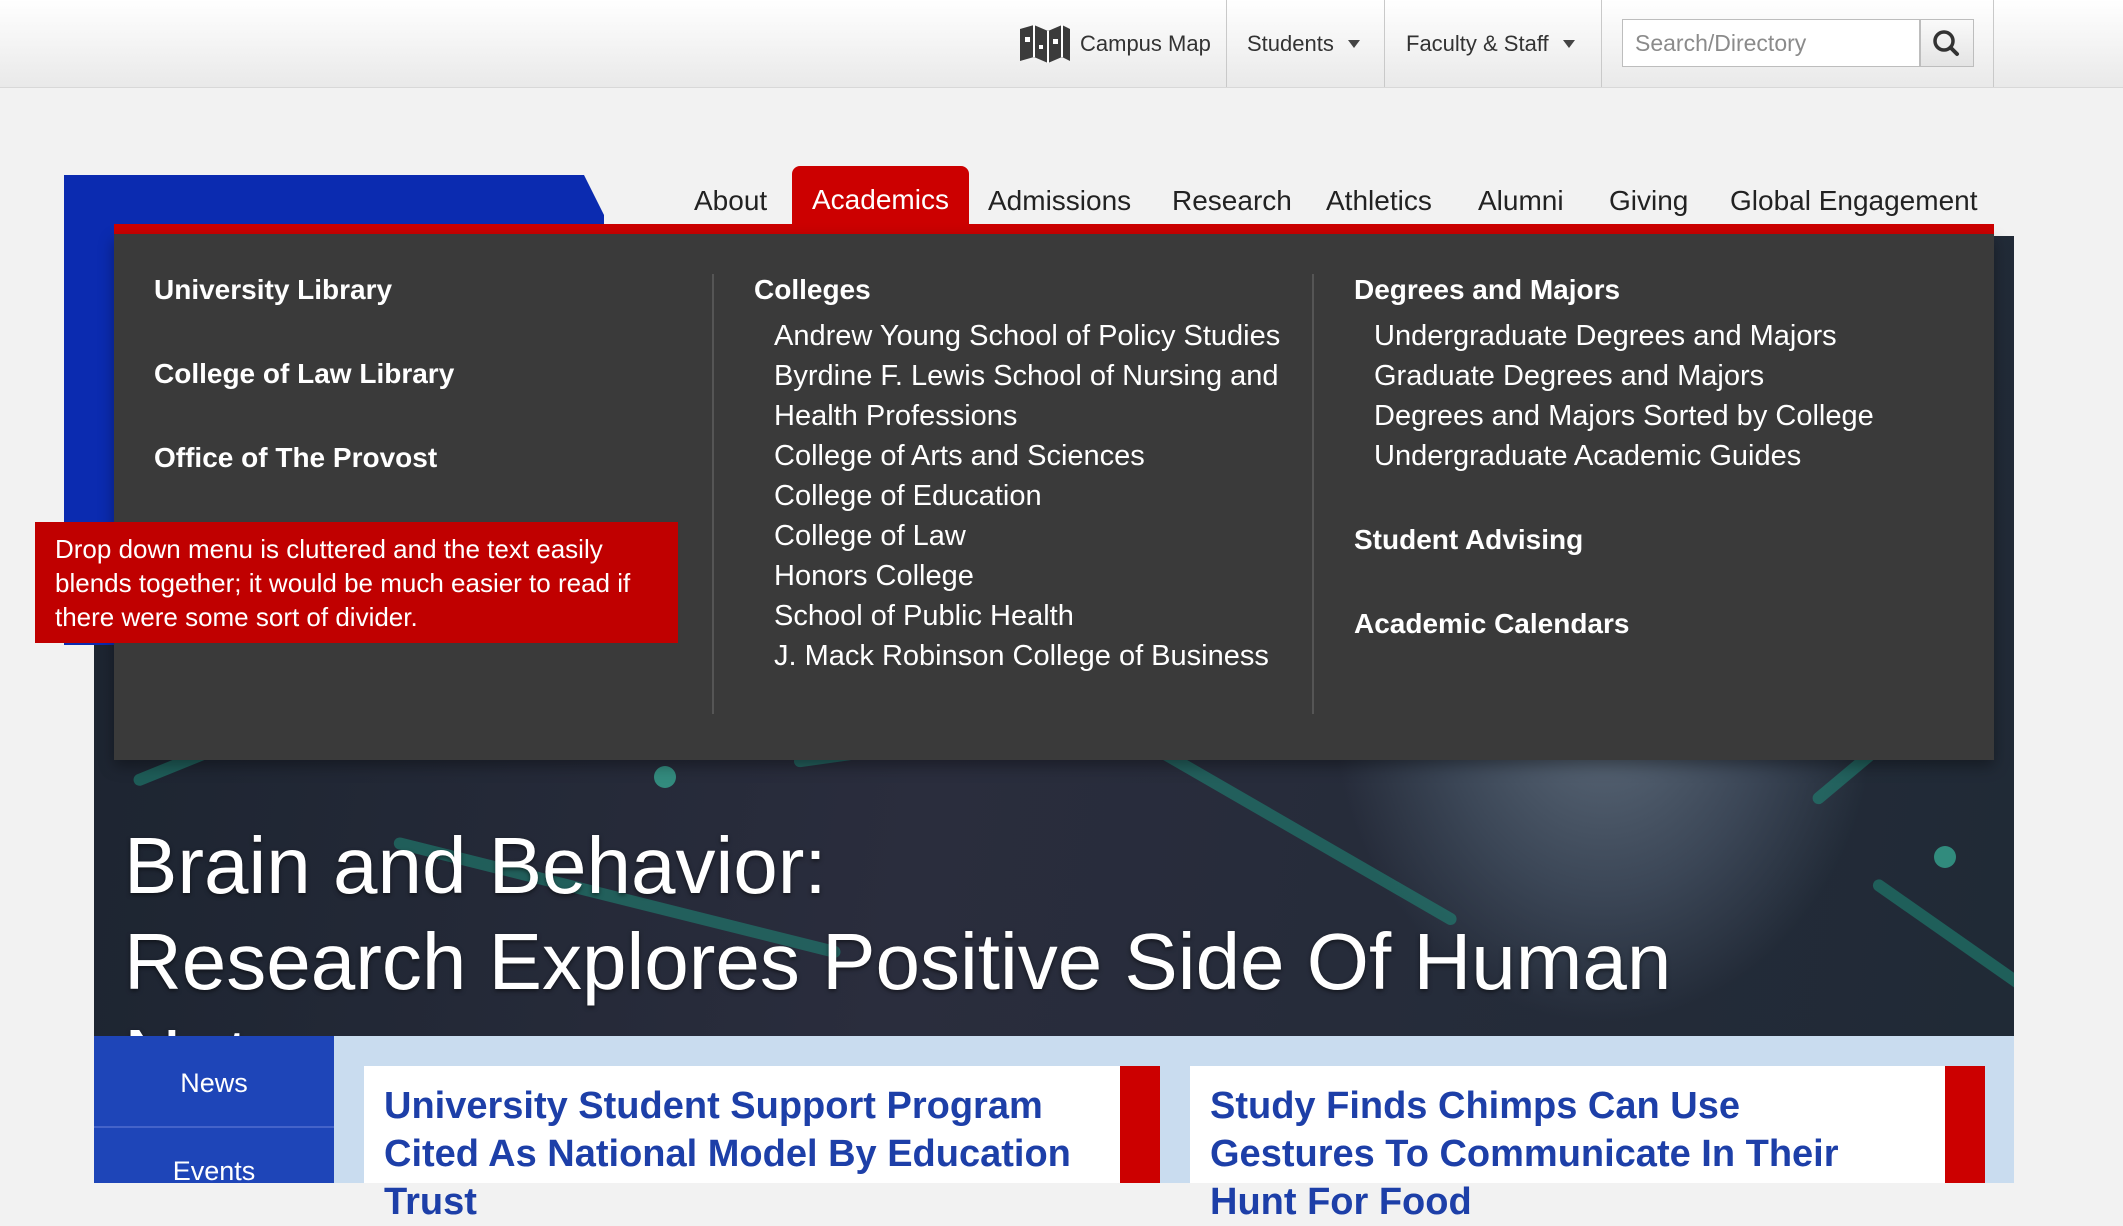 Image resolution: width=2123 pixels, height=1226 pixels. Describe the element at coordinates (1044, 336) in the screenshot. I see `college-link: Andrew Young School of Policy Studies` at that location.